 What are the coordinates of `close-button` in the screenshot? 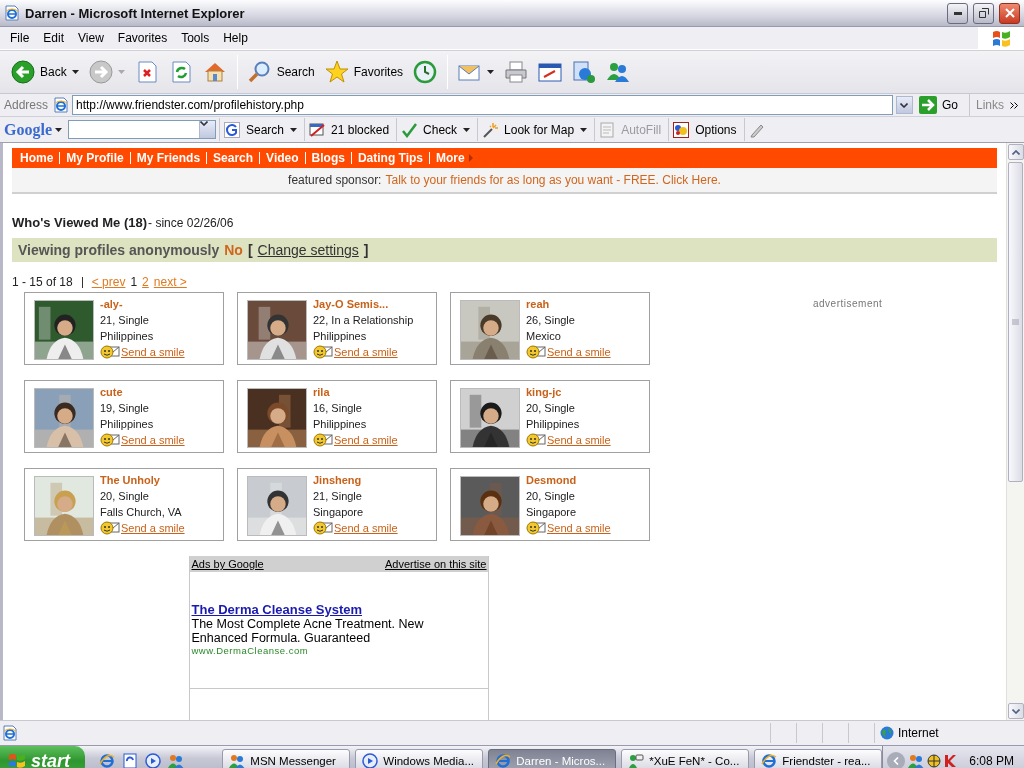 It's located at (1009, 13).